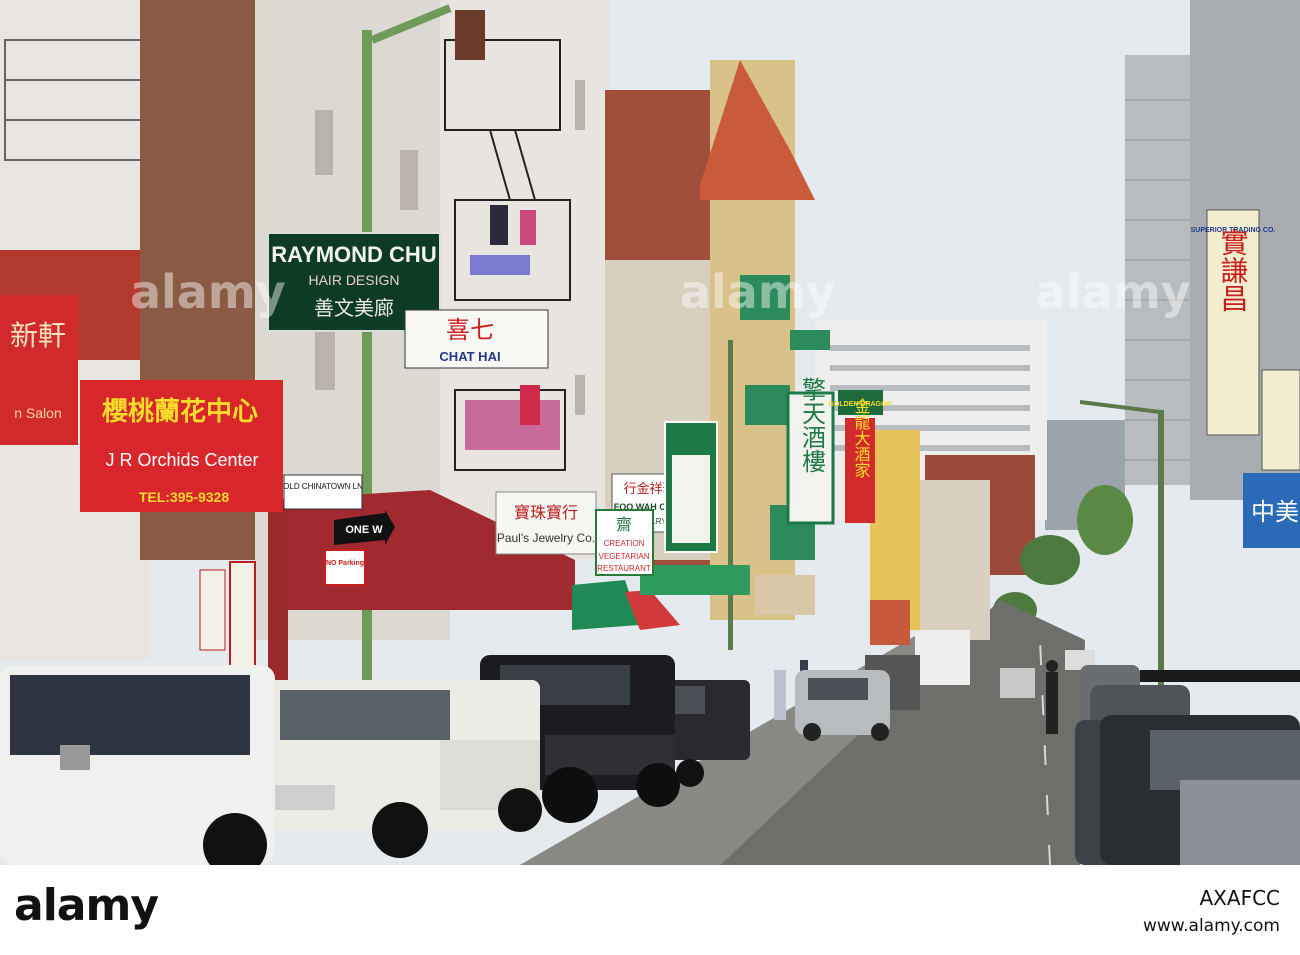  Describe the element at coordinates (39, 370) in the screenshot. I see `salon-sign-bg` at that location.